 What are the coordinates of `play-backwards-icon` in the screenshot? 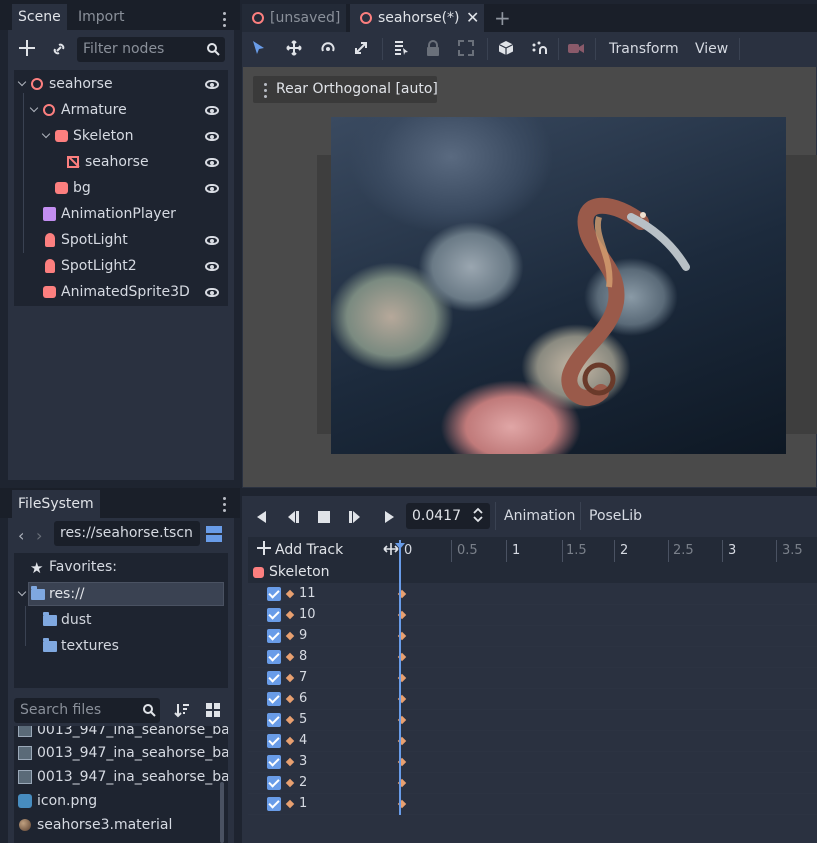 It's located at (262, 517).